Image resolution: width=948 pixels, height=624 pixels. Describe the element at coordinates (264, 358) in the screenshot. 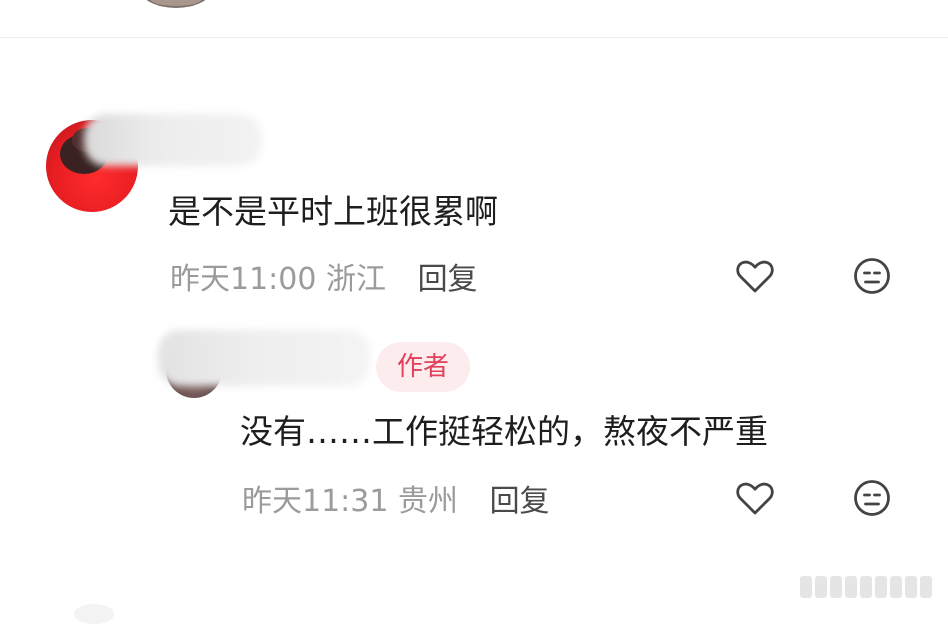

I see `reply-author-name-blurred` at that location.